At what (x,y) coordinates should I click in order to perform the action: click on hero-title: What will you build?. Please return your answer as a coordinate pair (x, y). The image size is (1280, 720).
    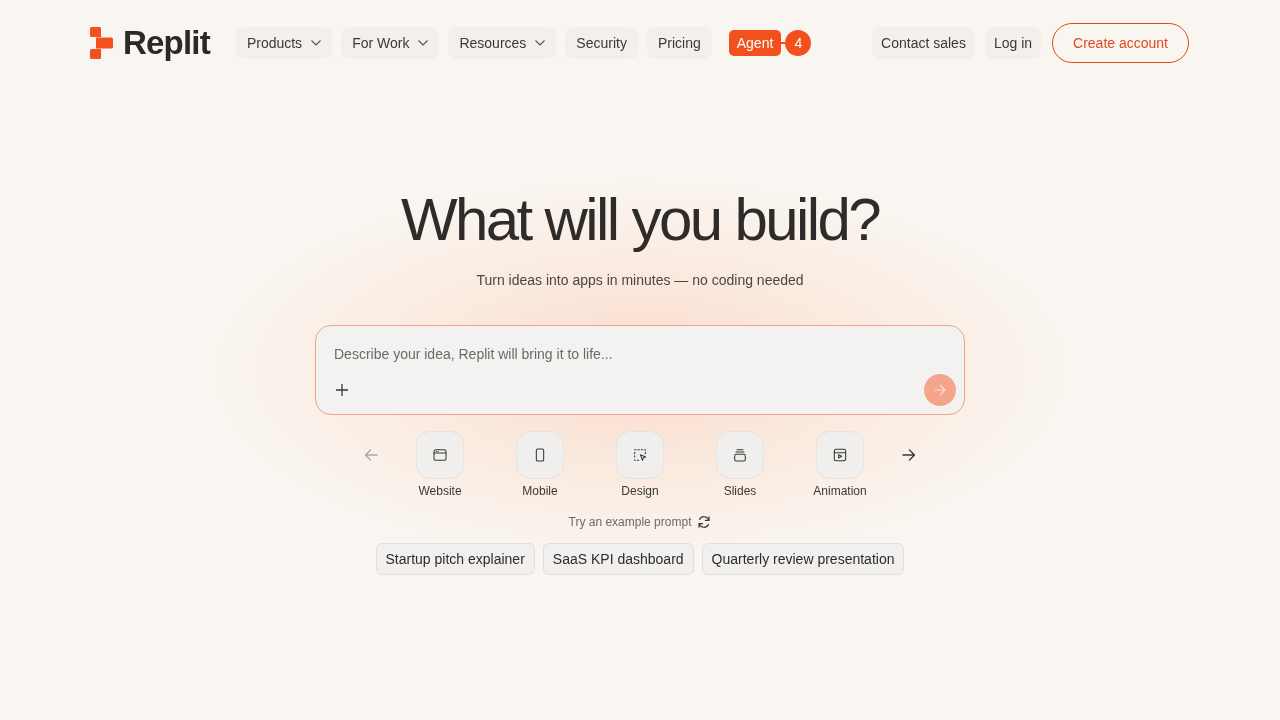
    Looking at the image, I should click on (640, 220).